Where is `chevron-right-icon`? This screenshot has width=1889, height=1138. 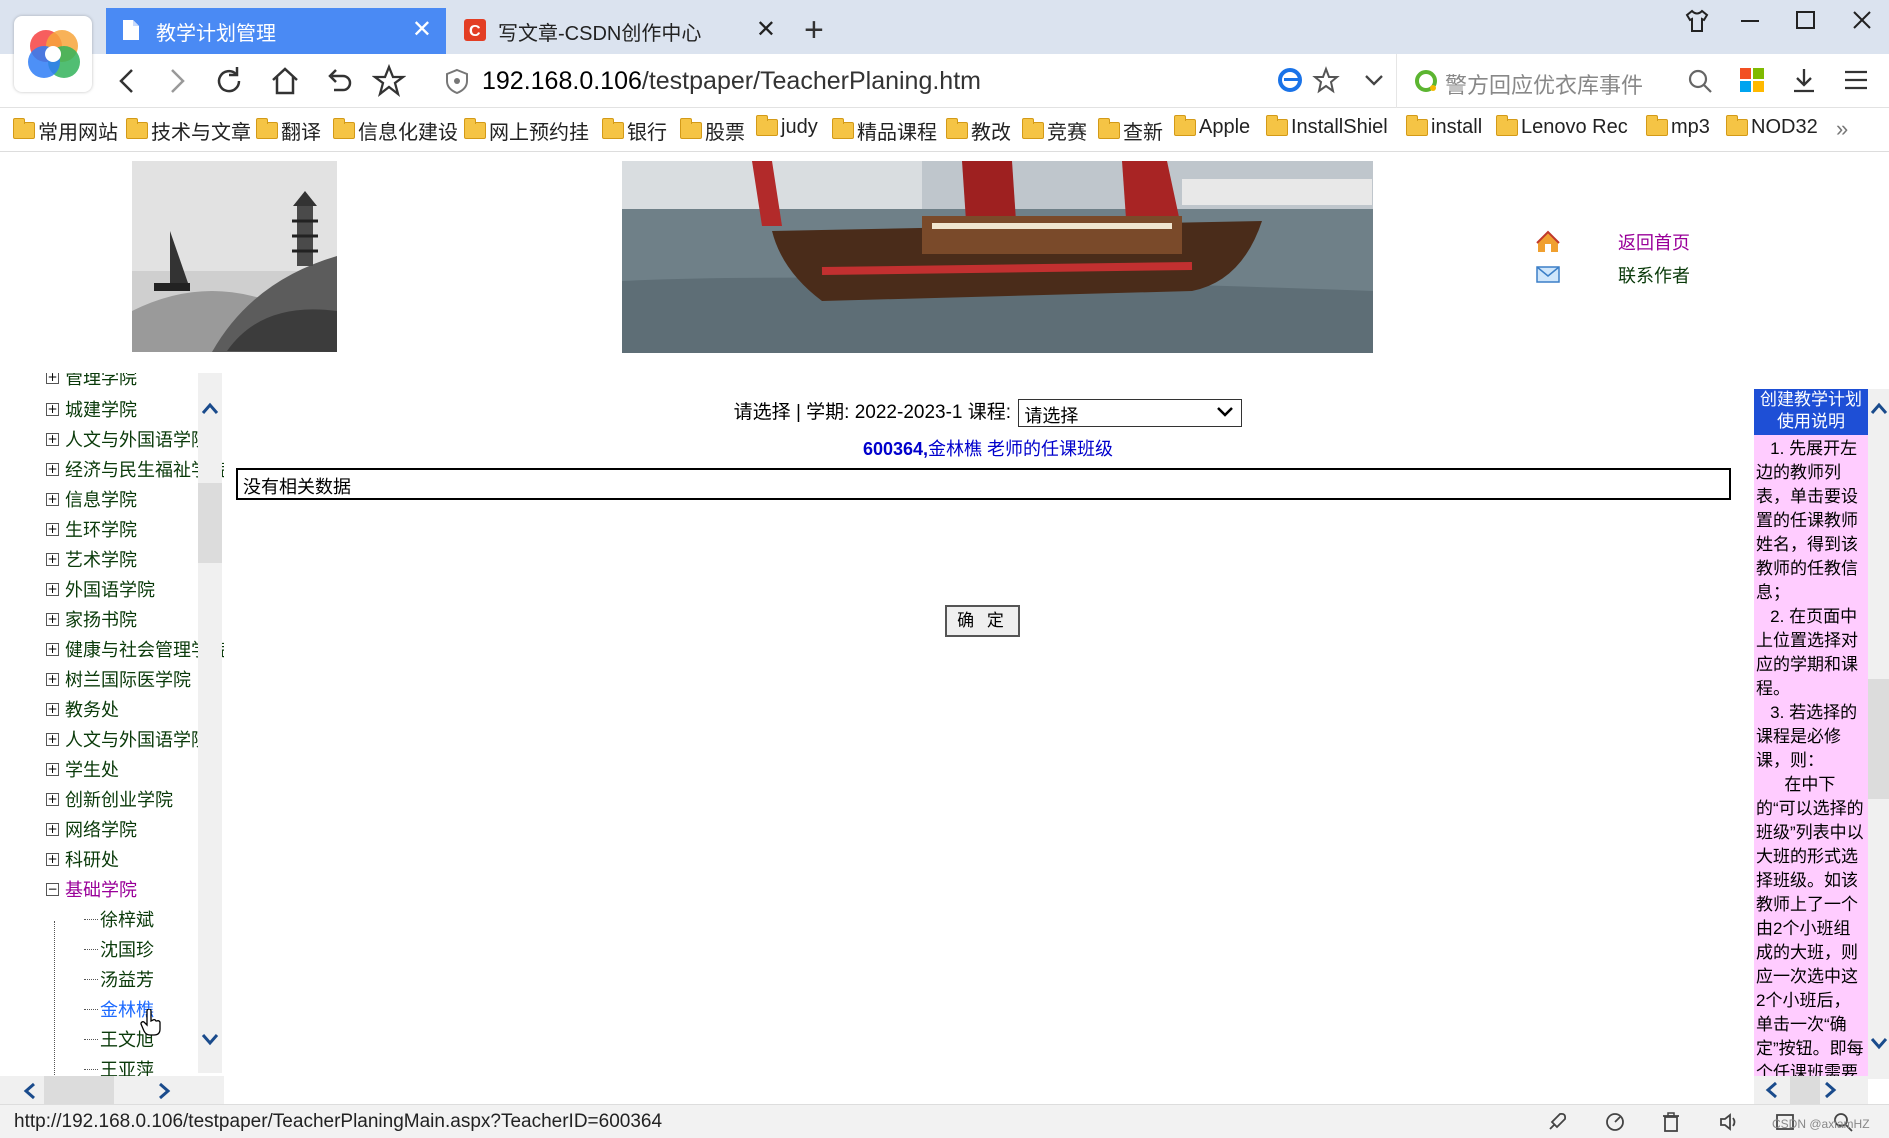
chevron-right-icon is located at coordinates (165, 1091).